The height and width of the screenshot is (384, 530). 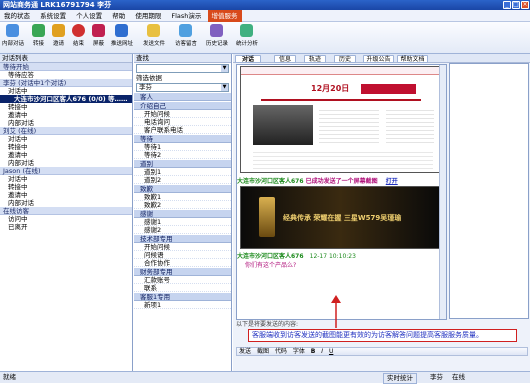 I want to click on reply-item: 等待2, so click(x=182, y=155).